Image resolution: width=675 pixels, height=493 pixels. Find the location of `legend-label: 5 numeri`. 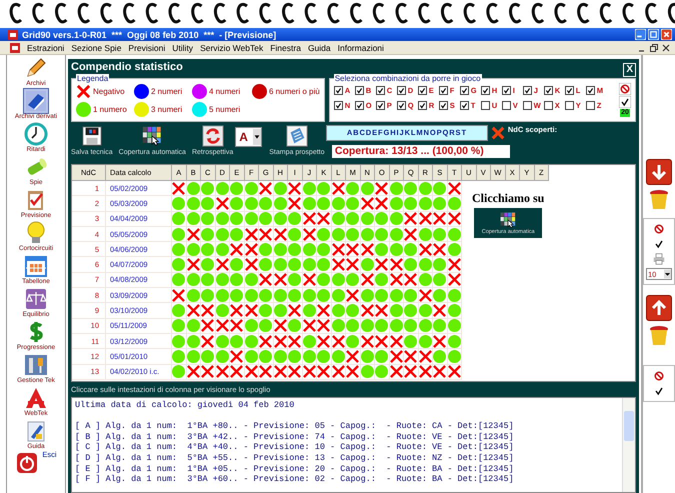

legend-label: 5 numeri is located at coordinates (224, 109).